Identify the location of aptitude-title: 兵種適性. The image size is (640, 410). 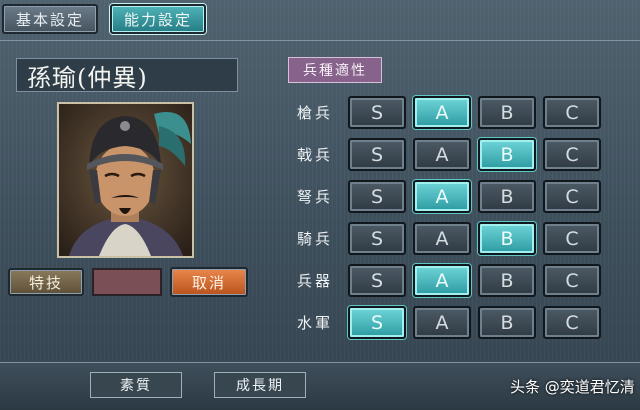
(335, 70).